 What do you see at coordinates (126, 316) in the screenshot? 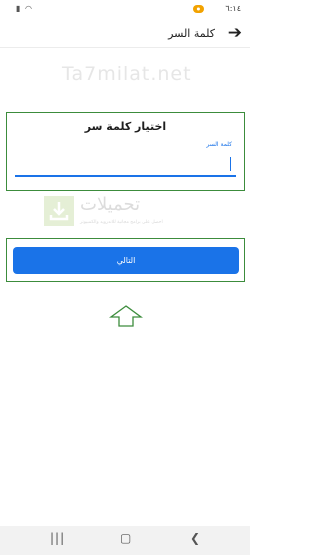
I see `up-arrow-icon` at bounding box center [126, 316].